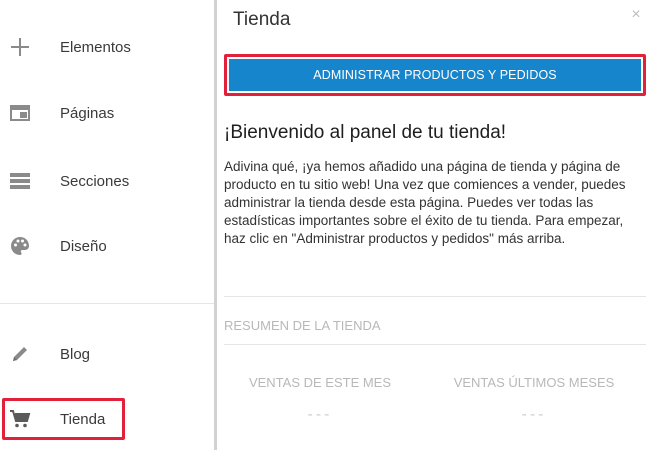 The width and height of the screenshot is (651, 450). What do you see at coordinates (534, 399) in the screenshot?
I see `stat-recent-sales: VENTAS ÚLTIMOS MESES ---` at bounding box center [534, 399].